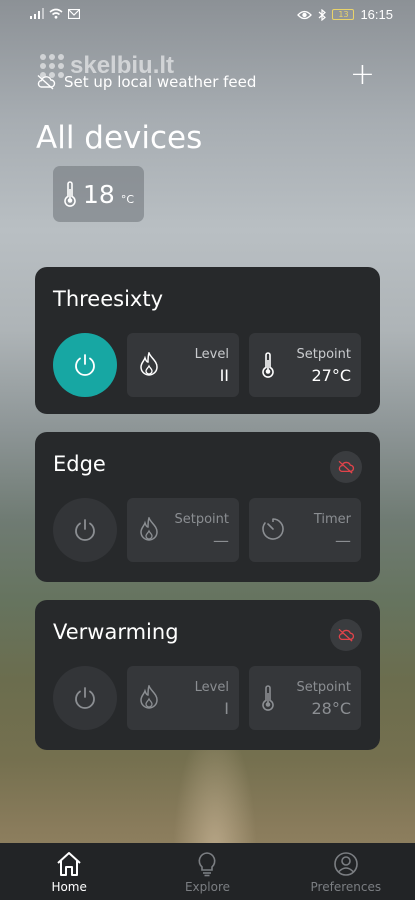 The height and width of the screenshot is (900, 415). Describe the element at coordinates (362, 75) in the screenshot. I see `add-device-button: +` at that location.